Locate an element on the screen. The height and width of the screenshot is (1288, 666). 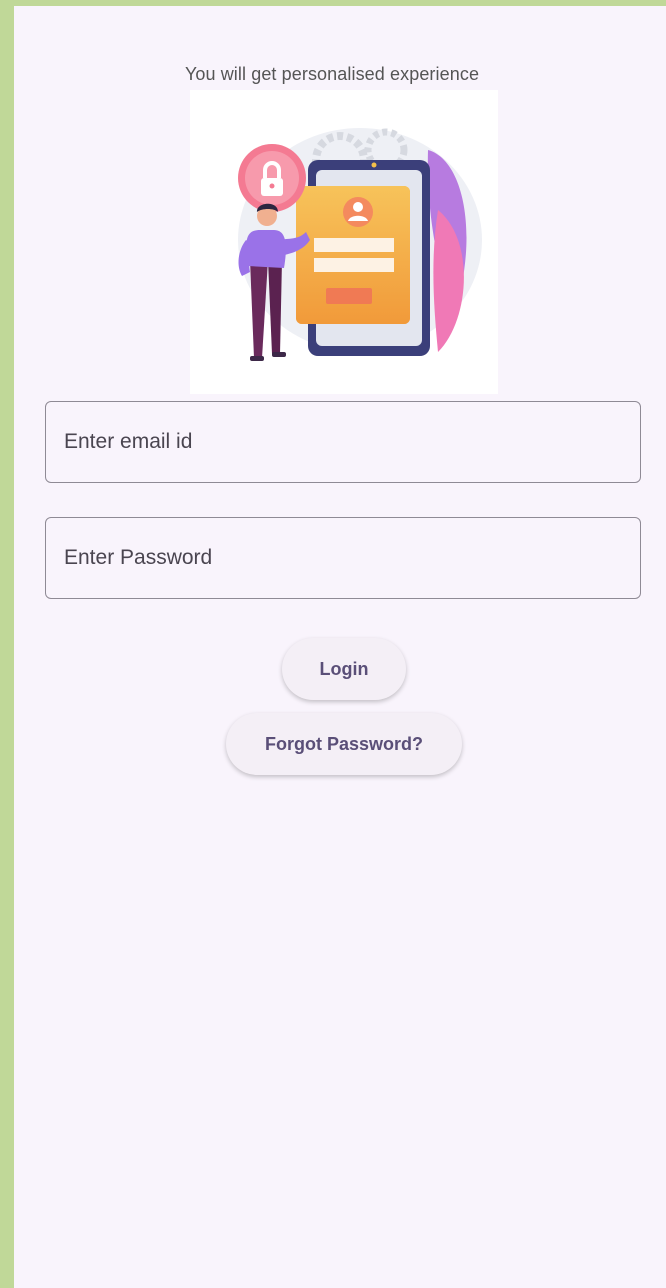
email-field is located at coordinates (343, 442).